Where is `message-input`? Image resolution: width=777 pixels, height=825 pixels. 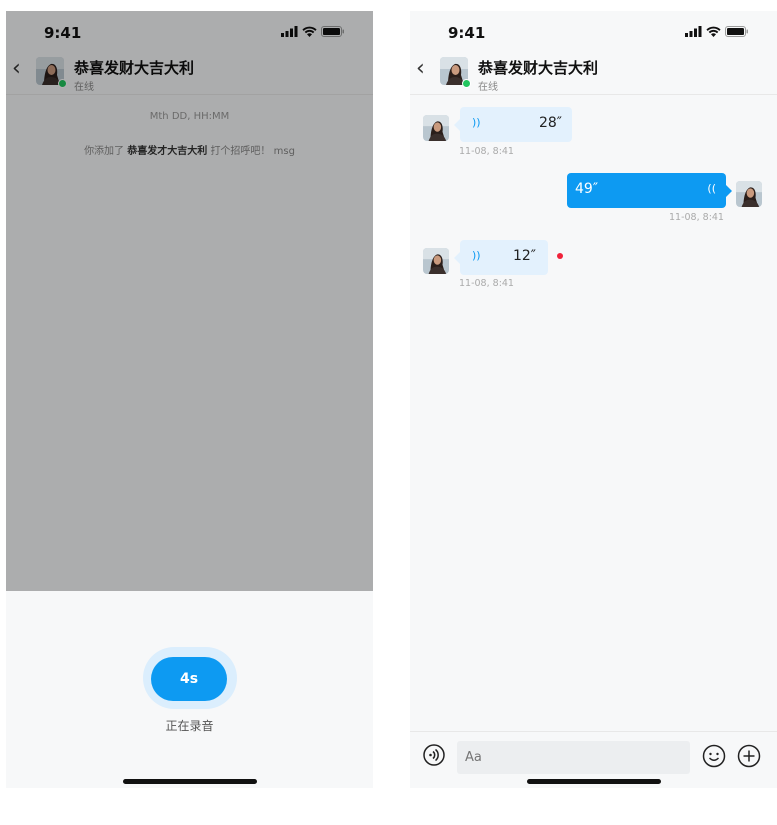 message-input is located at coordinates (573, 757).